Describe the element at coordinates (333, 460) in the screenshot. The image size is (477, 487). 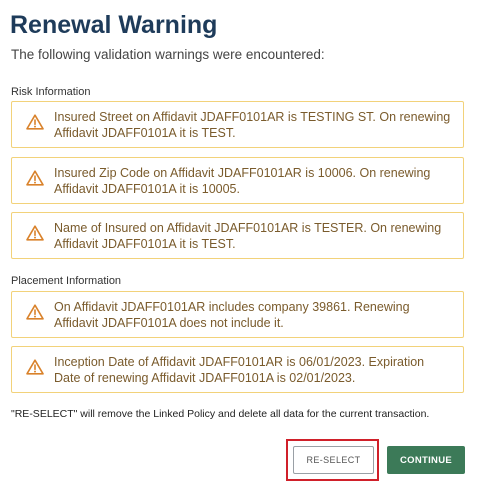
I see `reselect-button: RE-SELECT` at that location.